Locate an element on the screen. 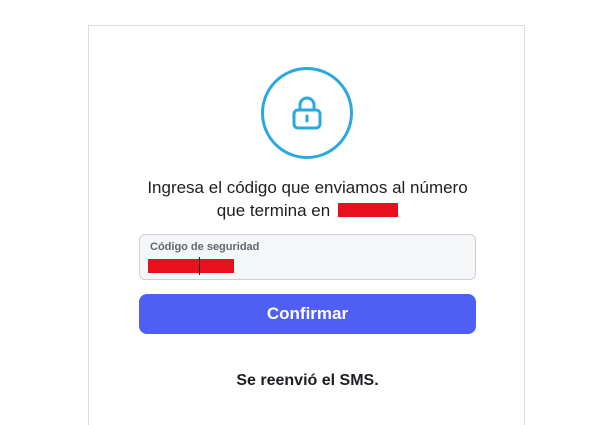  text-cursor is located at coordinates (199, 266).